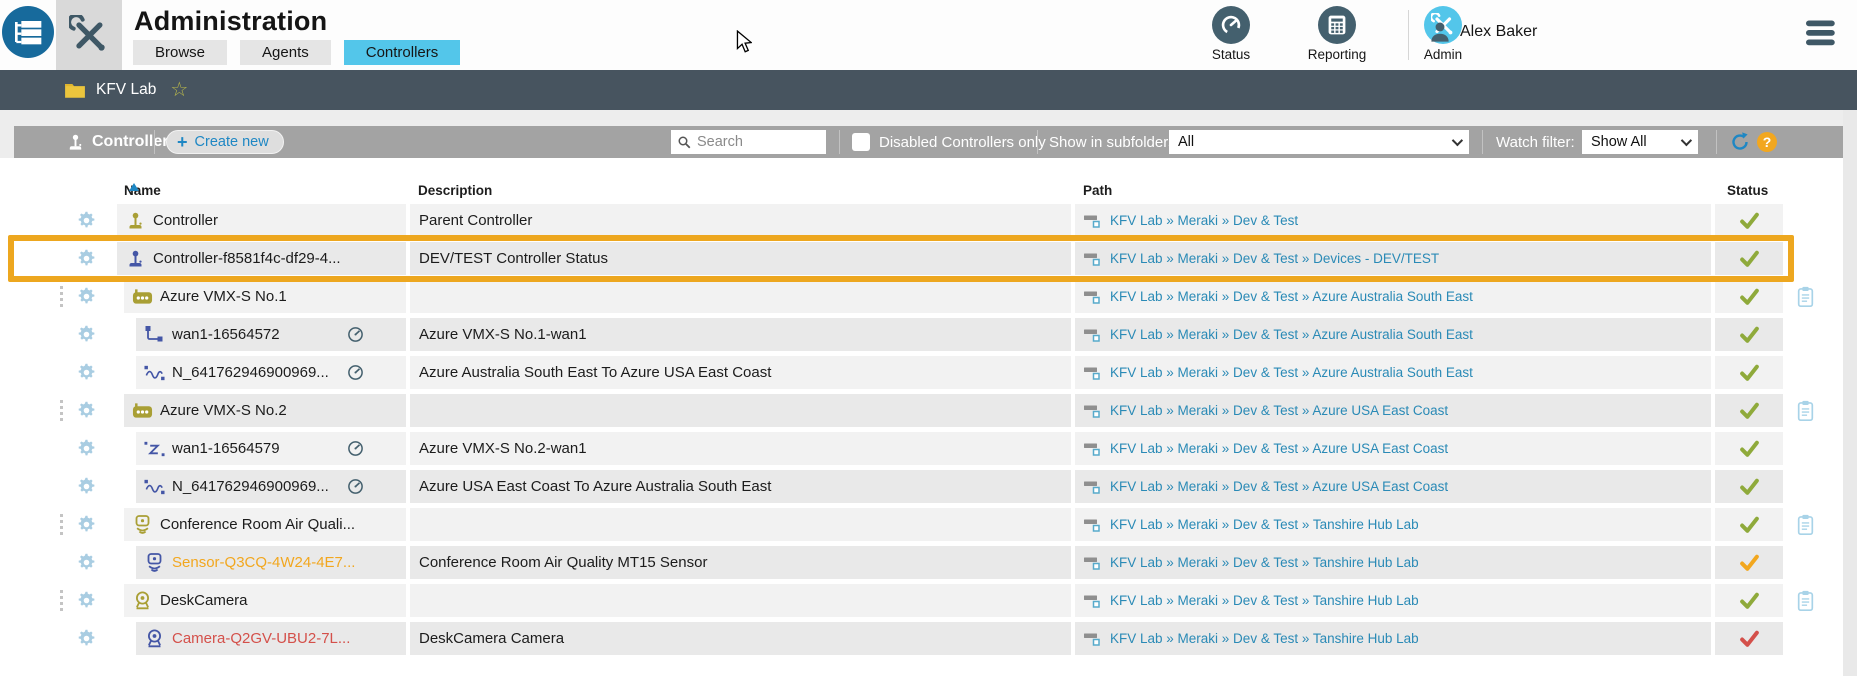 Image resolution: width=1857 pixels, height=676 pixels. Describe the element at coordinates (1337, 25) in the screenshot. I see `report-icon` at that location.